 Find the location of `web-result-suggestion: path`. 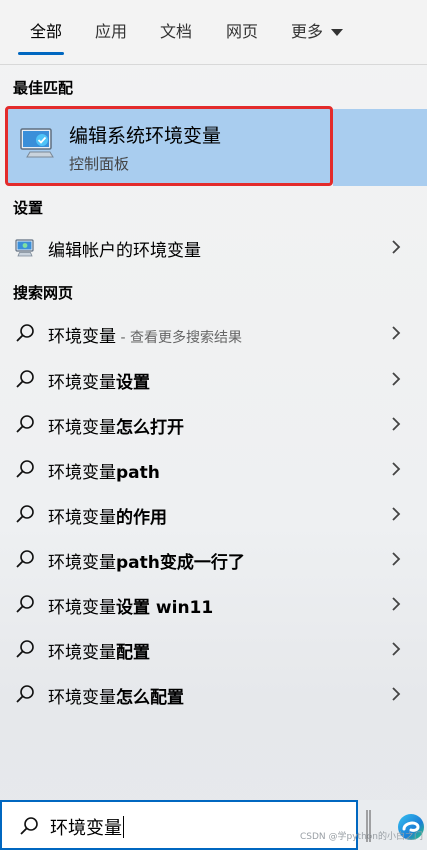

web-result-suggestion: path is located at coordinates (138, 473).